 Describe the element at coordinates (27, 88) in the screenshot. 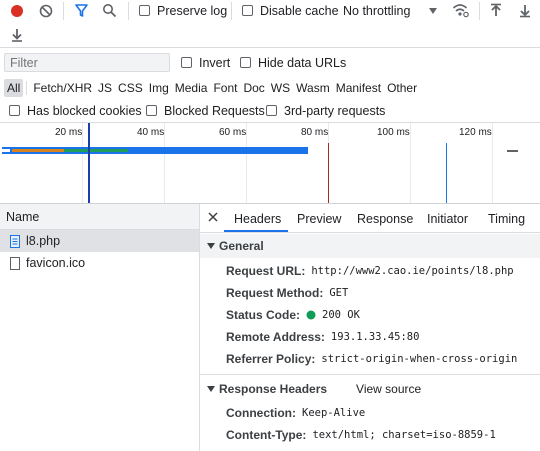

I see `type-filter-divider` at that location.